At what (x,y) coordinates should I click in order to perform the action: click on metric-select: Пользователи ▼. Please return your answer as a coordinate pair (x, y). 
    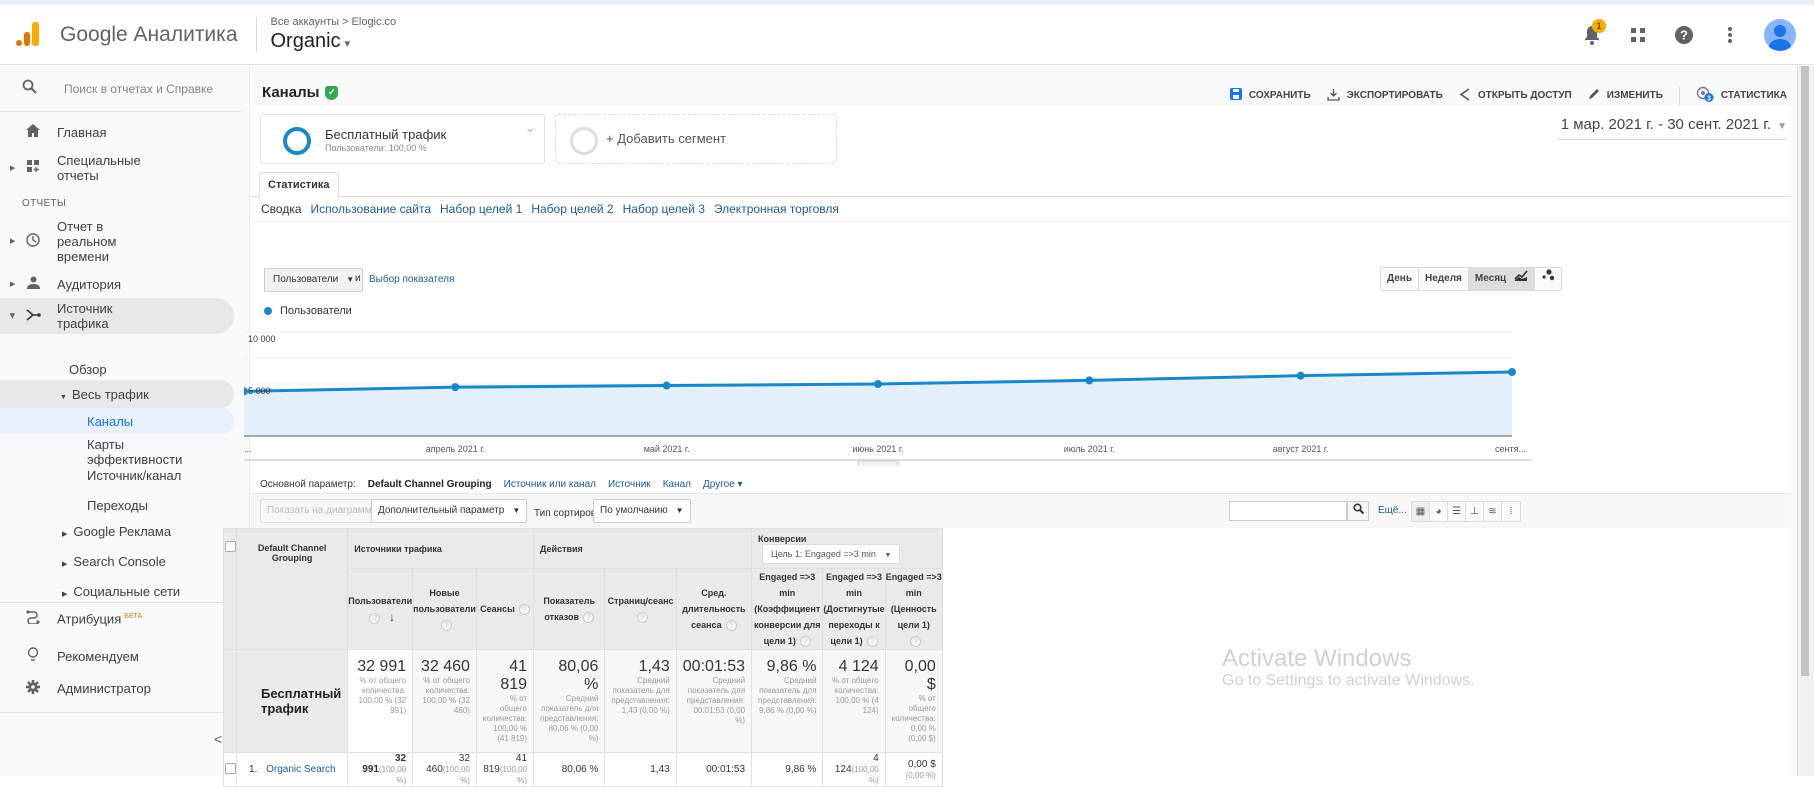
    Looking at the image, I should click on (314, 280).